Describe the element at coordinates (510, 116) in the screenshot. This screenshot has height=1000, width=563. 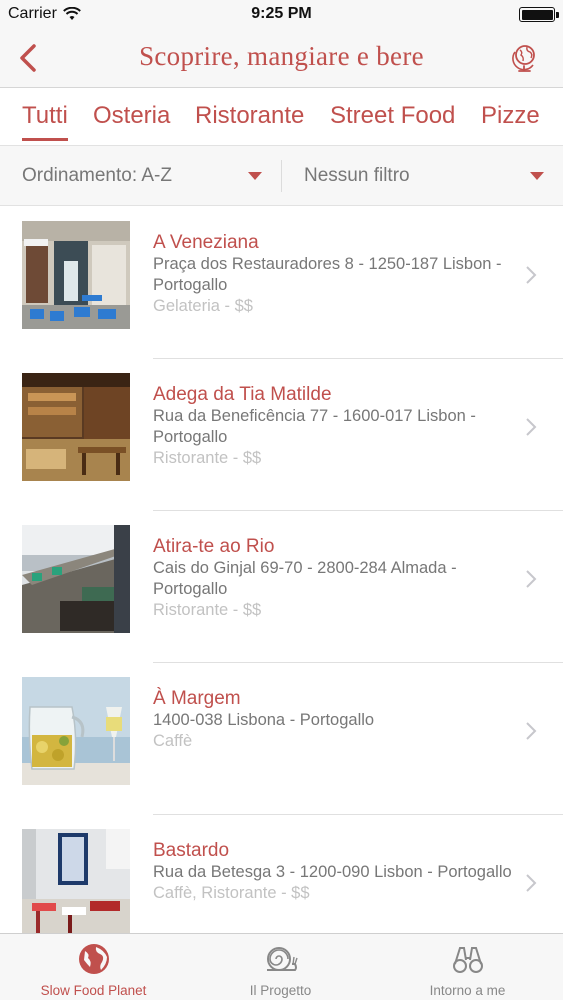
I see `tab-pizzeria: Pizze` at that location.